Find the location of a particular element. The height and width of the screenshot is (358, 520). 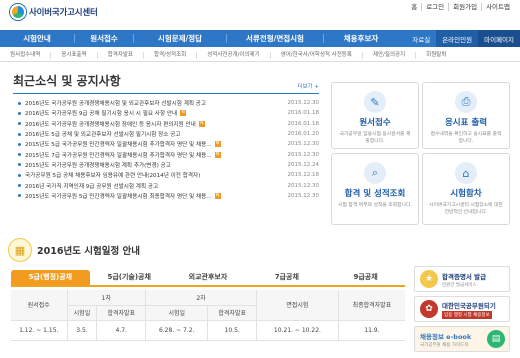

notice-date: 2015.12.18 is located at coordinates (303, 175).